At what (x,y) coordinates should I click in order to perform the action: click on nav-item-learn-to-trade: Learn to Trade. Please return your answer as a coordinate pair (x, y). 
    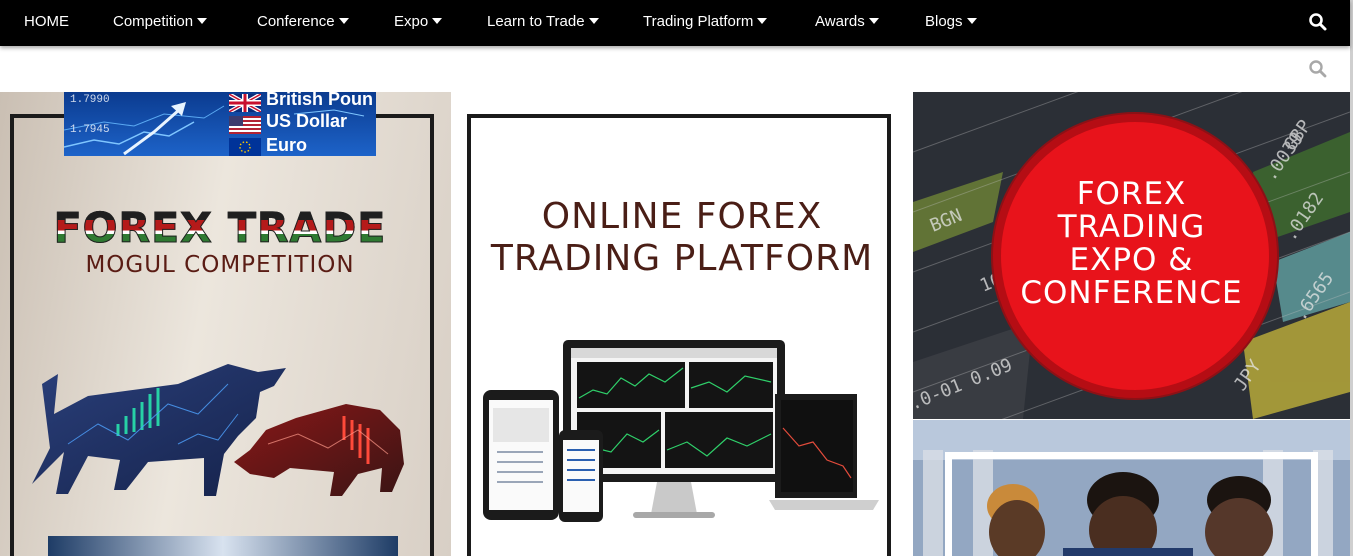
    Looking at the image, I should click on (543, 22).